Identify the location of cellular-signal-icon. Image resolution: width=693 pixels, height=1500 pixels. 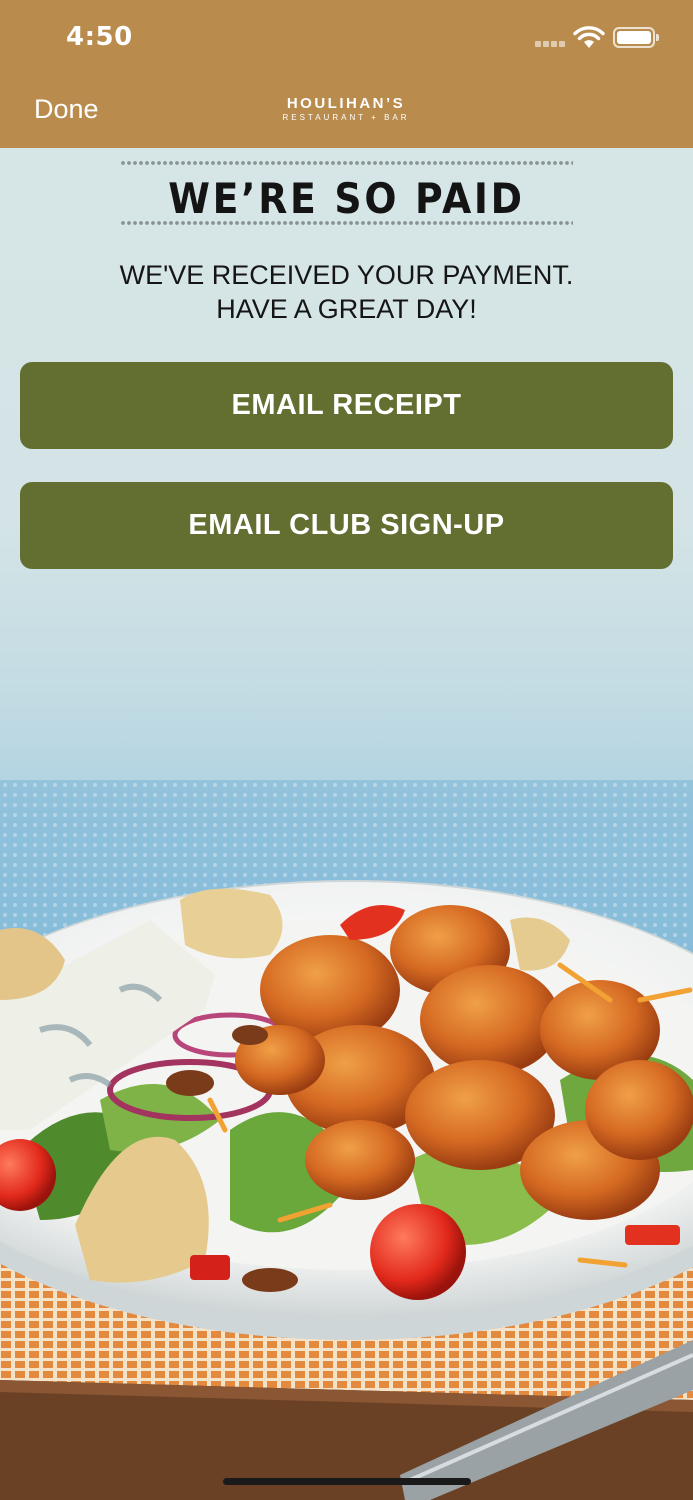
(551, 44).